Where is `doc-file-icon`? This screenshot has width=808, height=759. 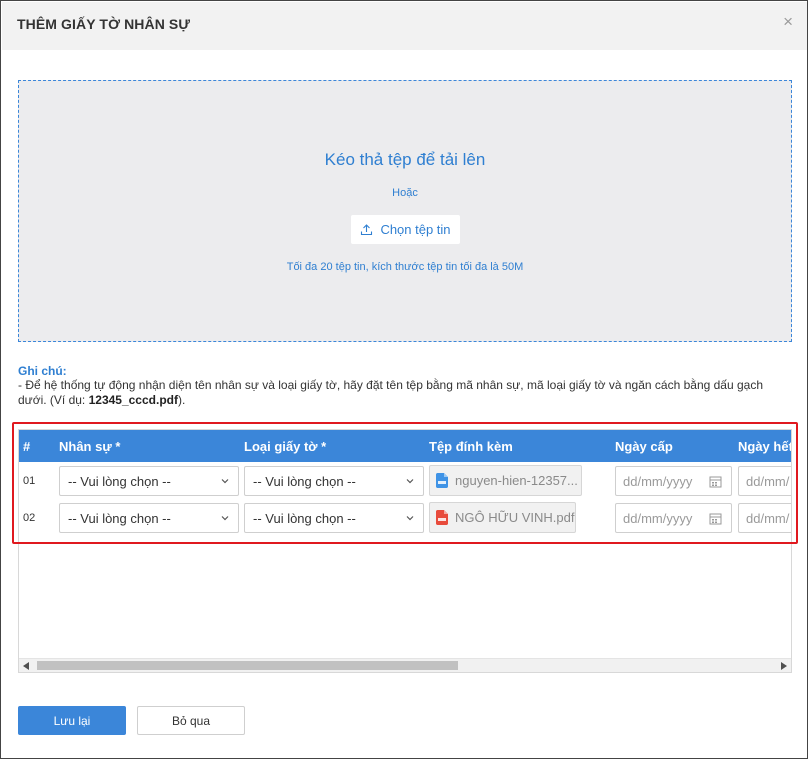 doc-file-icon is located at coordinates (442, 480).